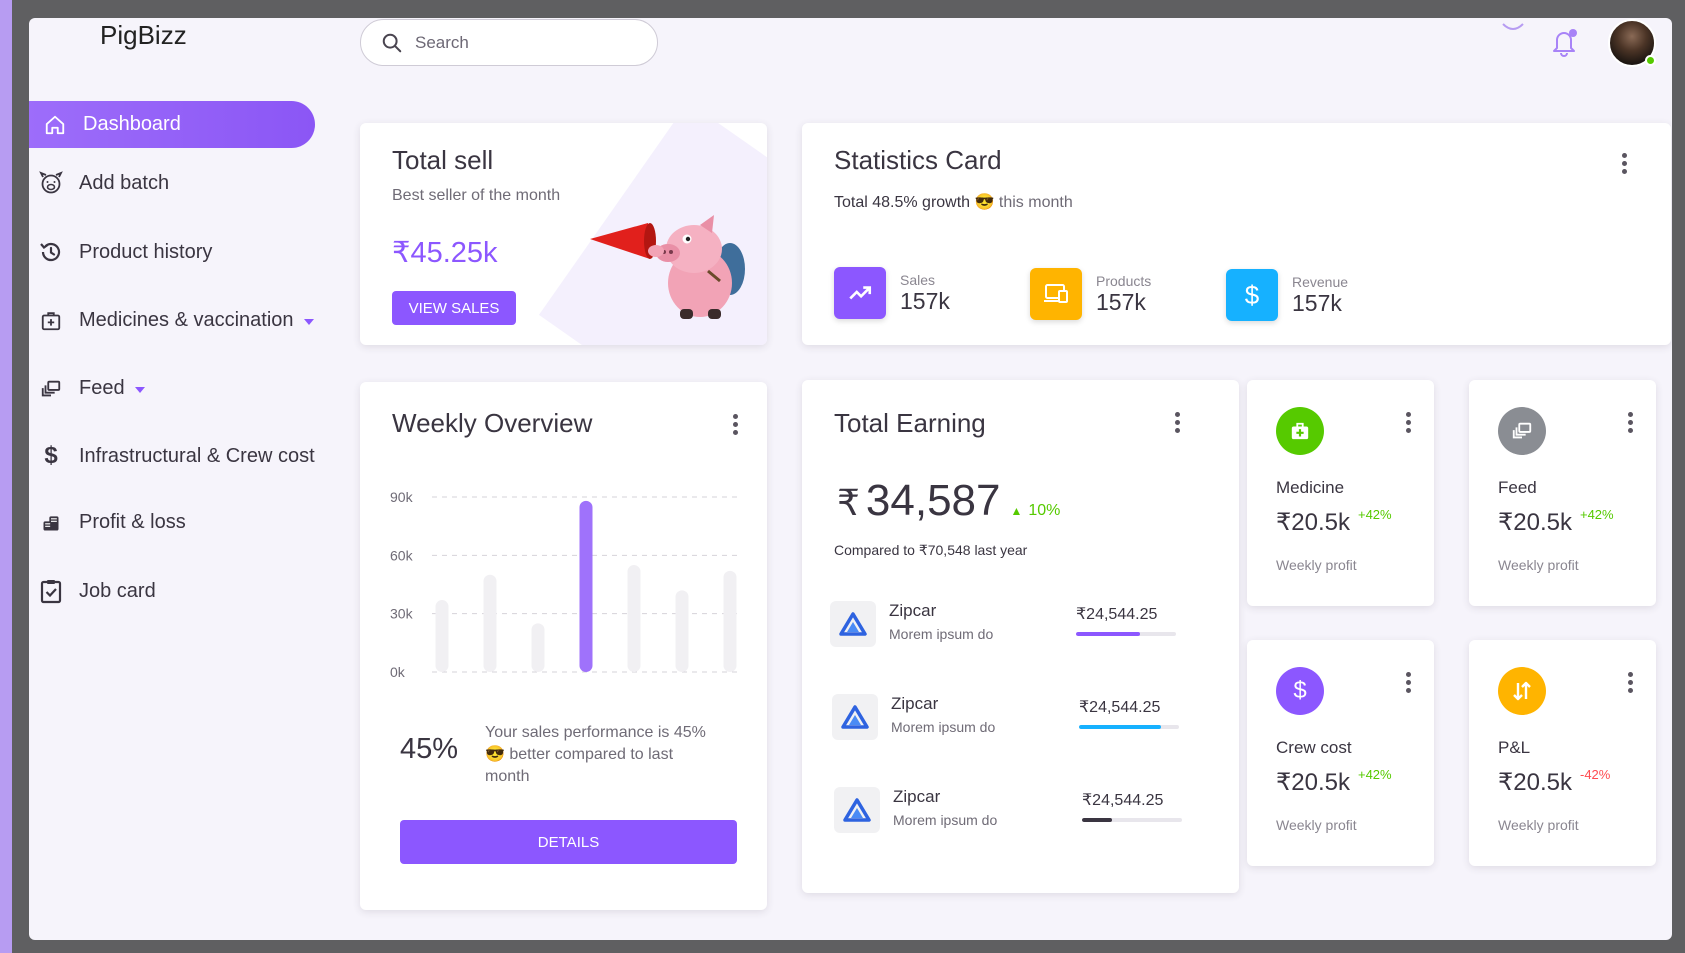 Image resolution: width=1685 pixels, height=953 pixels. Describe the element at coordinates (102, 388) in the screenshot. I see `sidebar-item-label: Feed` at that location.